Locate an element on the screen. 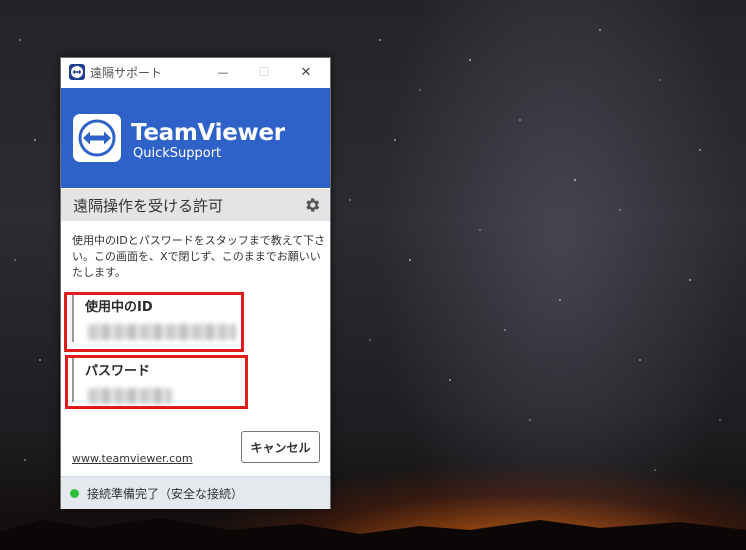  minimize-button: — is located at coordinates (223, 72).